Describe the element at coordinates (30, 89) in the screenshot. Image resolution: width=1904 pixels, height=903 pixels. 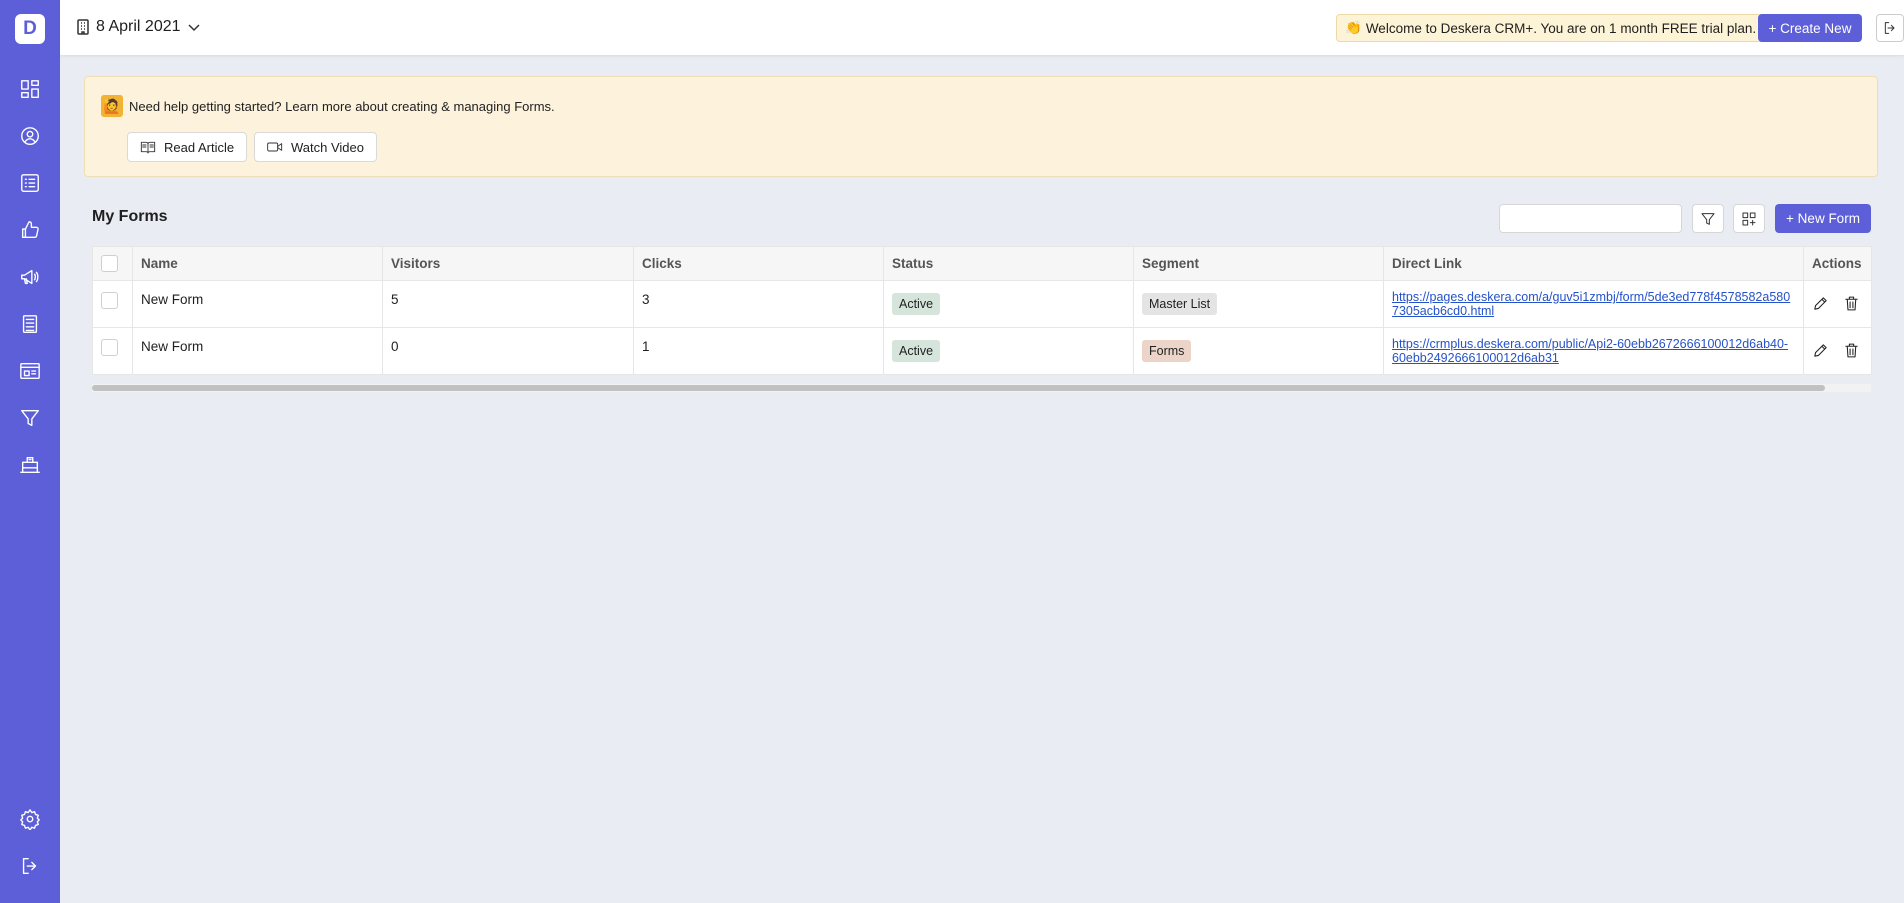
I see `dashboard-icon` at that location.